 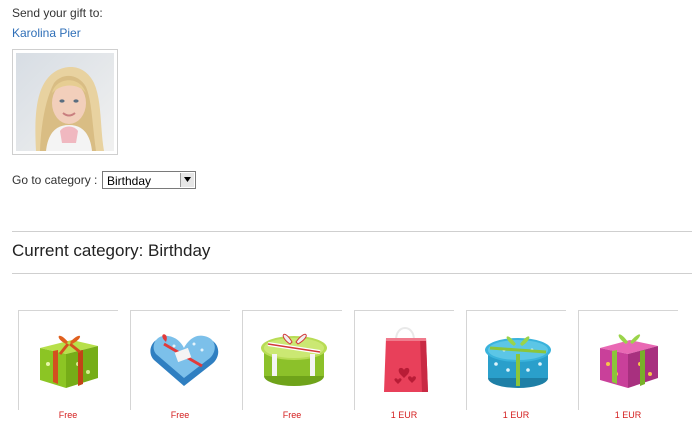 I want to click on recipient-photo, so click(x=65, y=102).